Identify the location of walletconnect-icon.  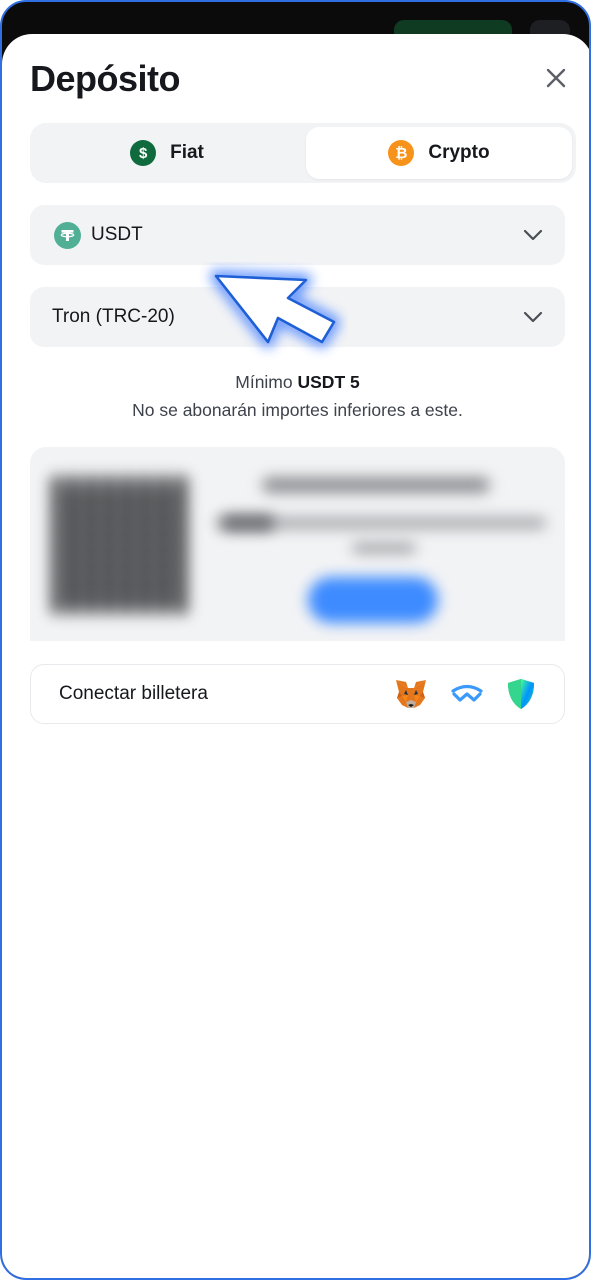
(467, 693).